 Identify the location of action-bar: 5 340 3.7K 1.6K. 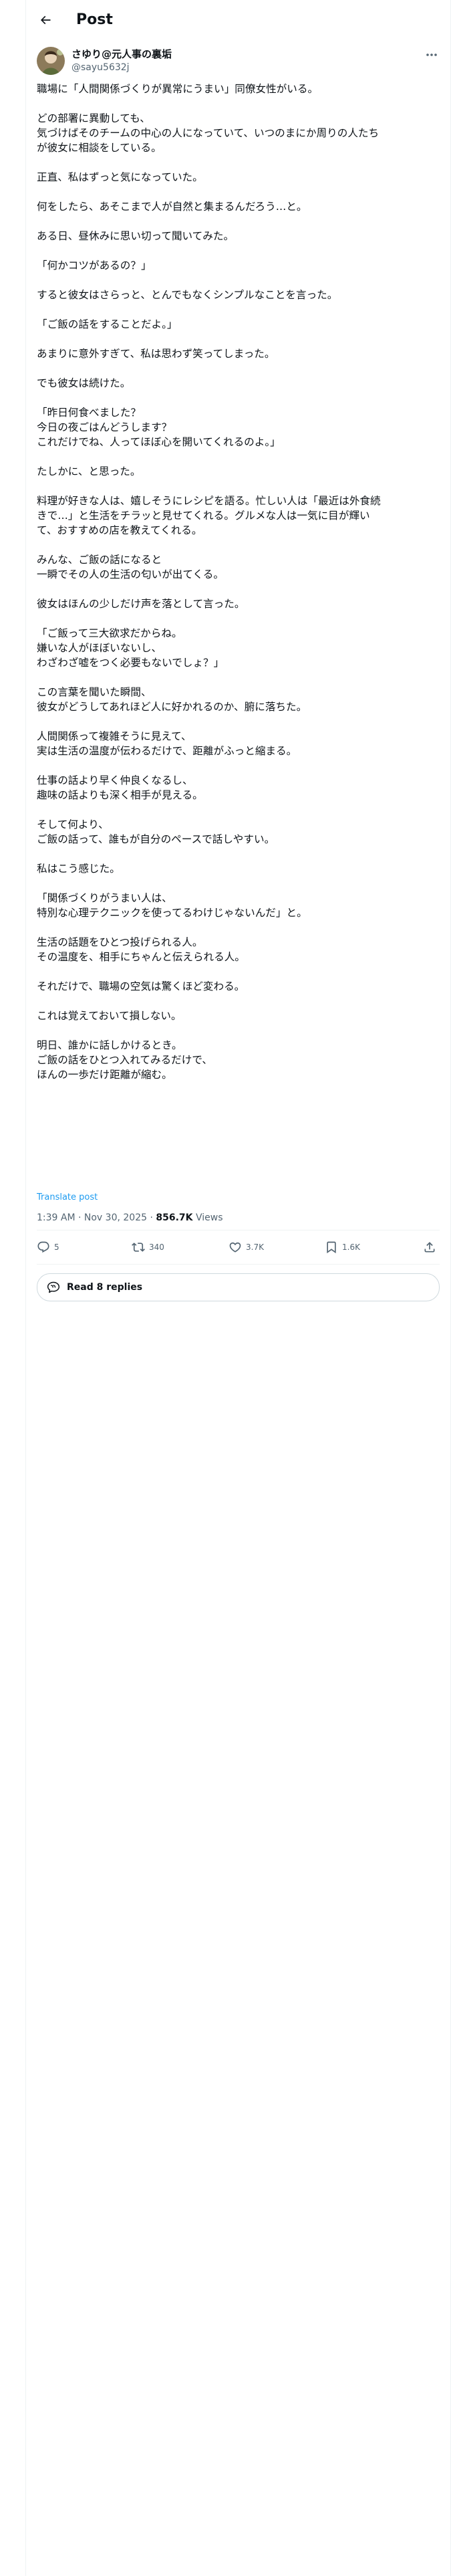
(238, 1247).